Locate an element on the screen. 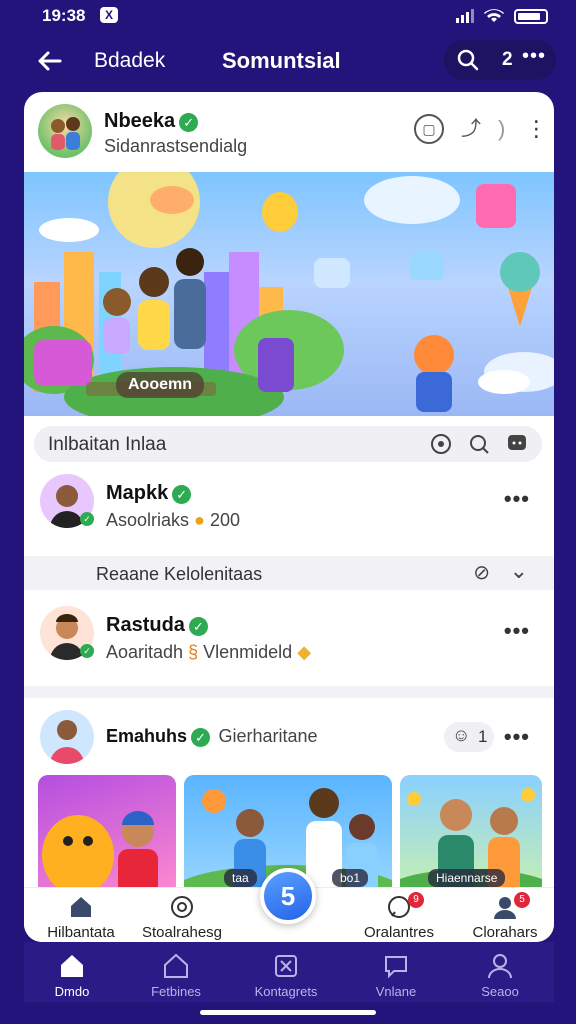 The image size is (576, 1024). nav-feed: Fetbines is located at coordinates (176, 975).